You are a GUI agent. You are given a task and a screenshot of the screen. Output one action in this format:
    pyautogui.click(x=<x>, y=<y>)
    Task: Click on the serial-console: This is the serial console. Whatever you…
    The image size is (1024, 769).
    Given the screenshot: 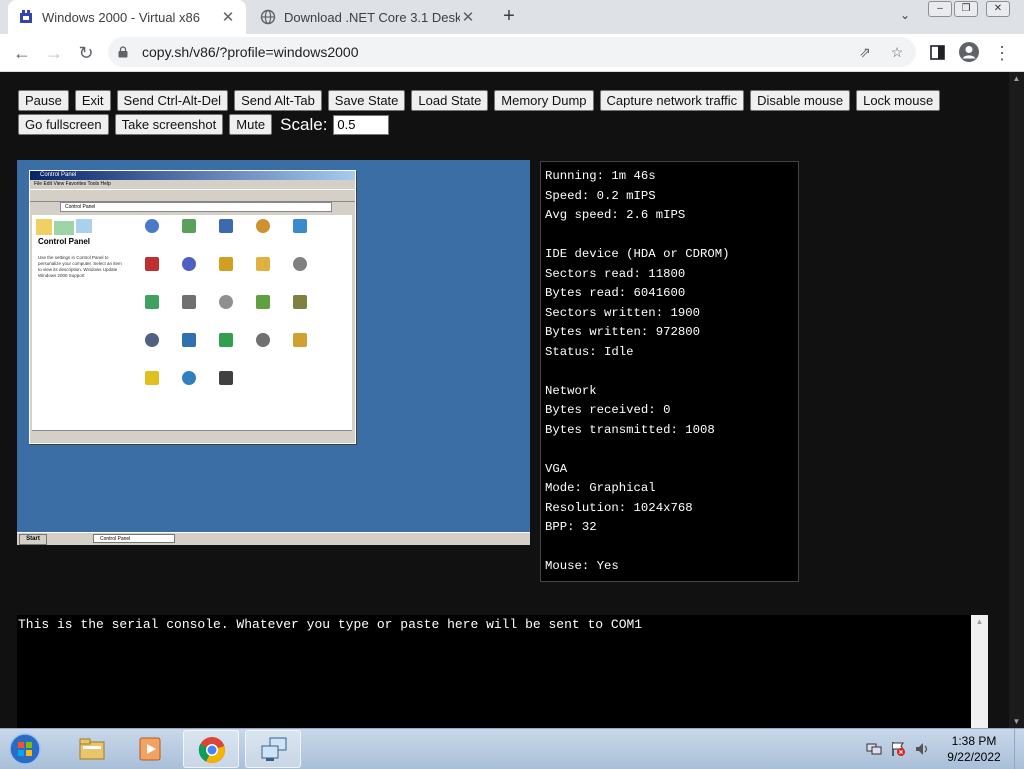 What is the action you would take?
    pyautogui.click(x=494, y=671)
    